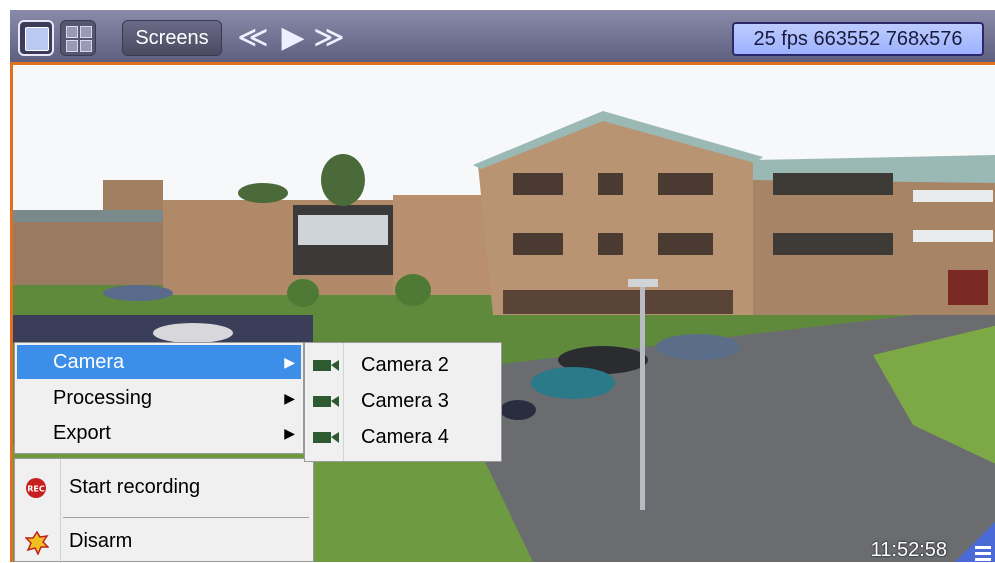  What do you see at coordinates (975, 542) in the screenshot?
I see `menu-icon` at bounding box center [975, 542].